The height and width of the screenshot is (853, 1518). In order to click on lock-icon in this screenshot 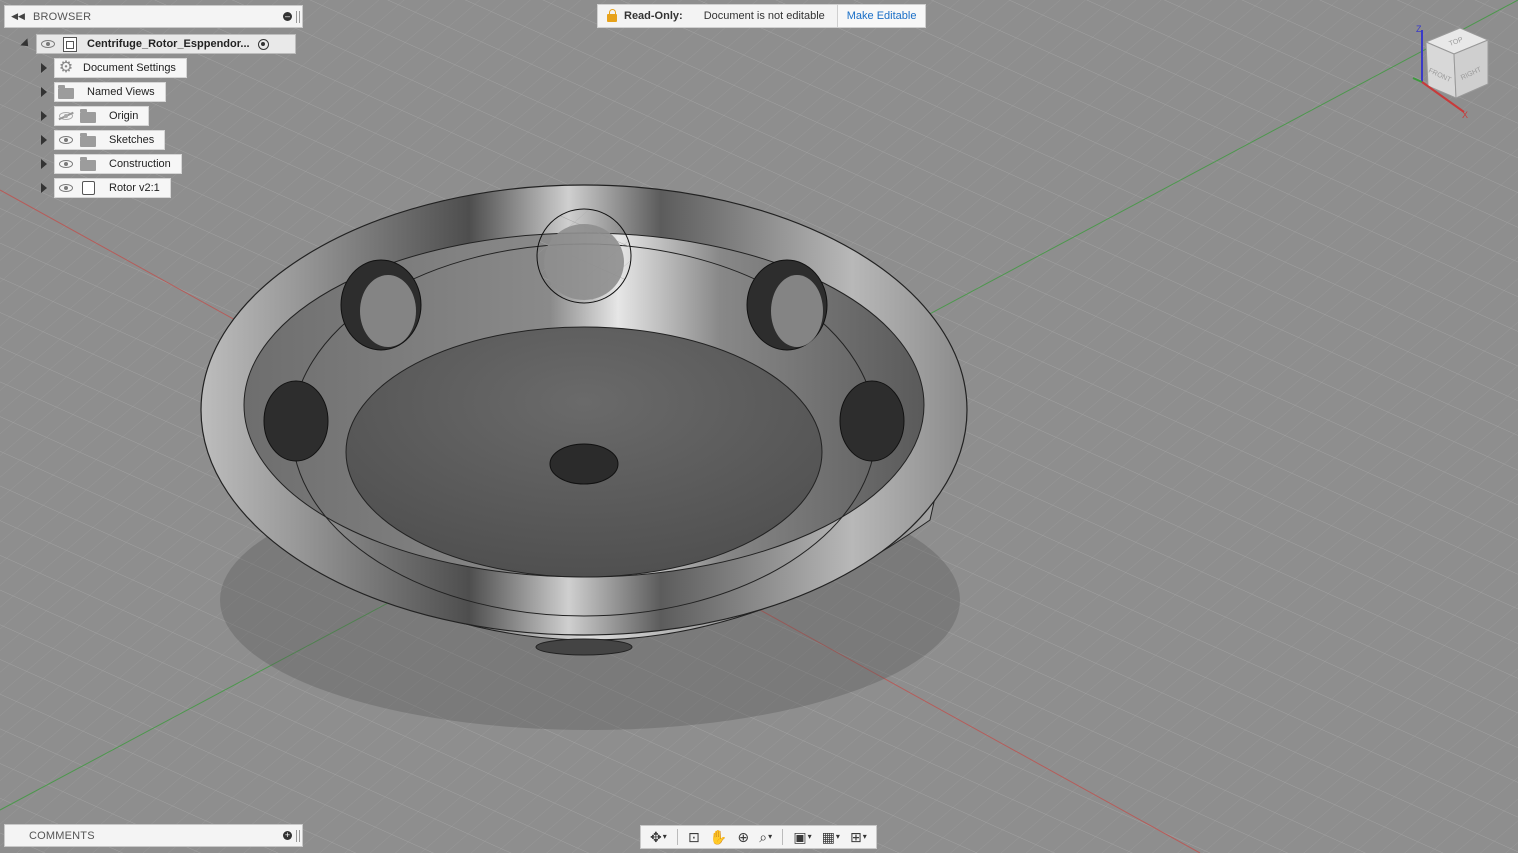, I will do `click(612, 15)`.